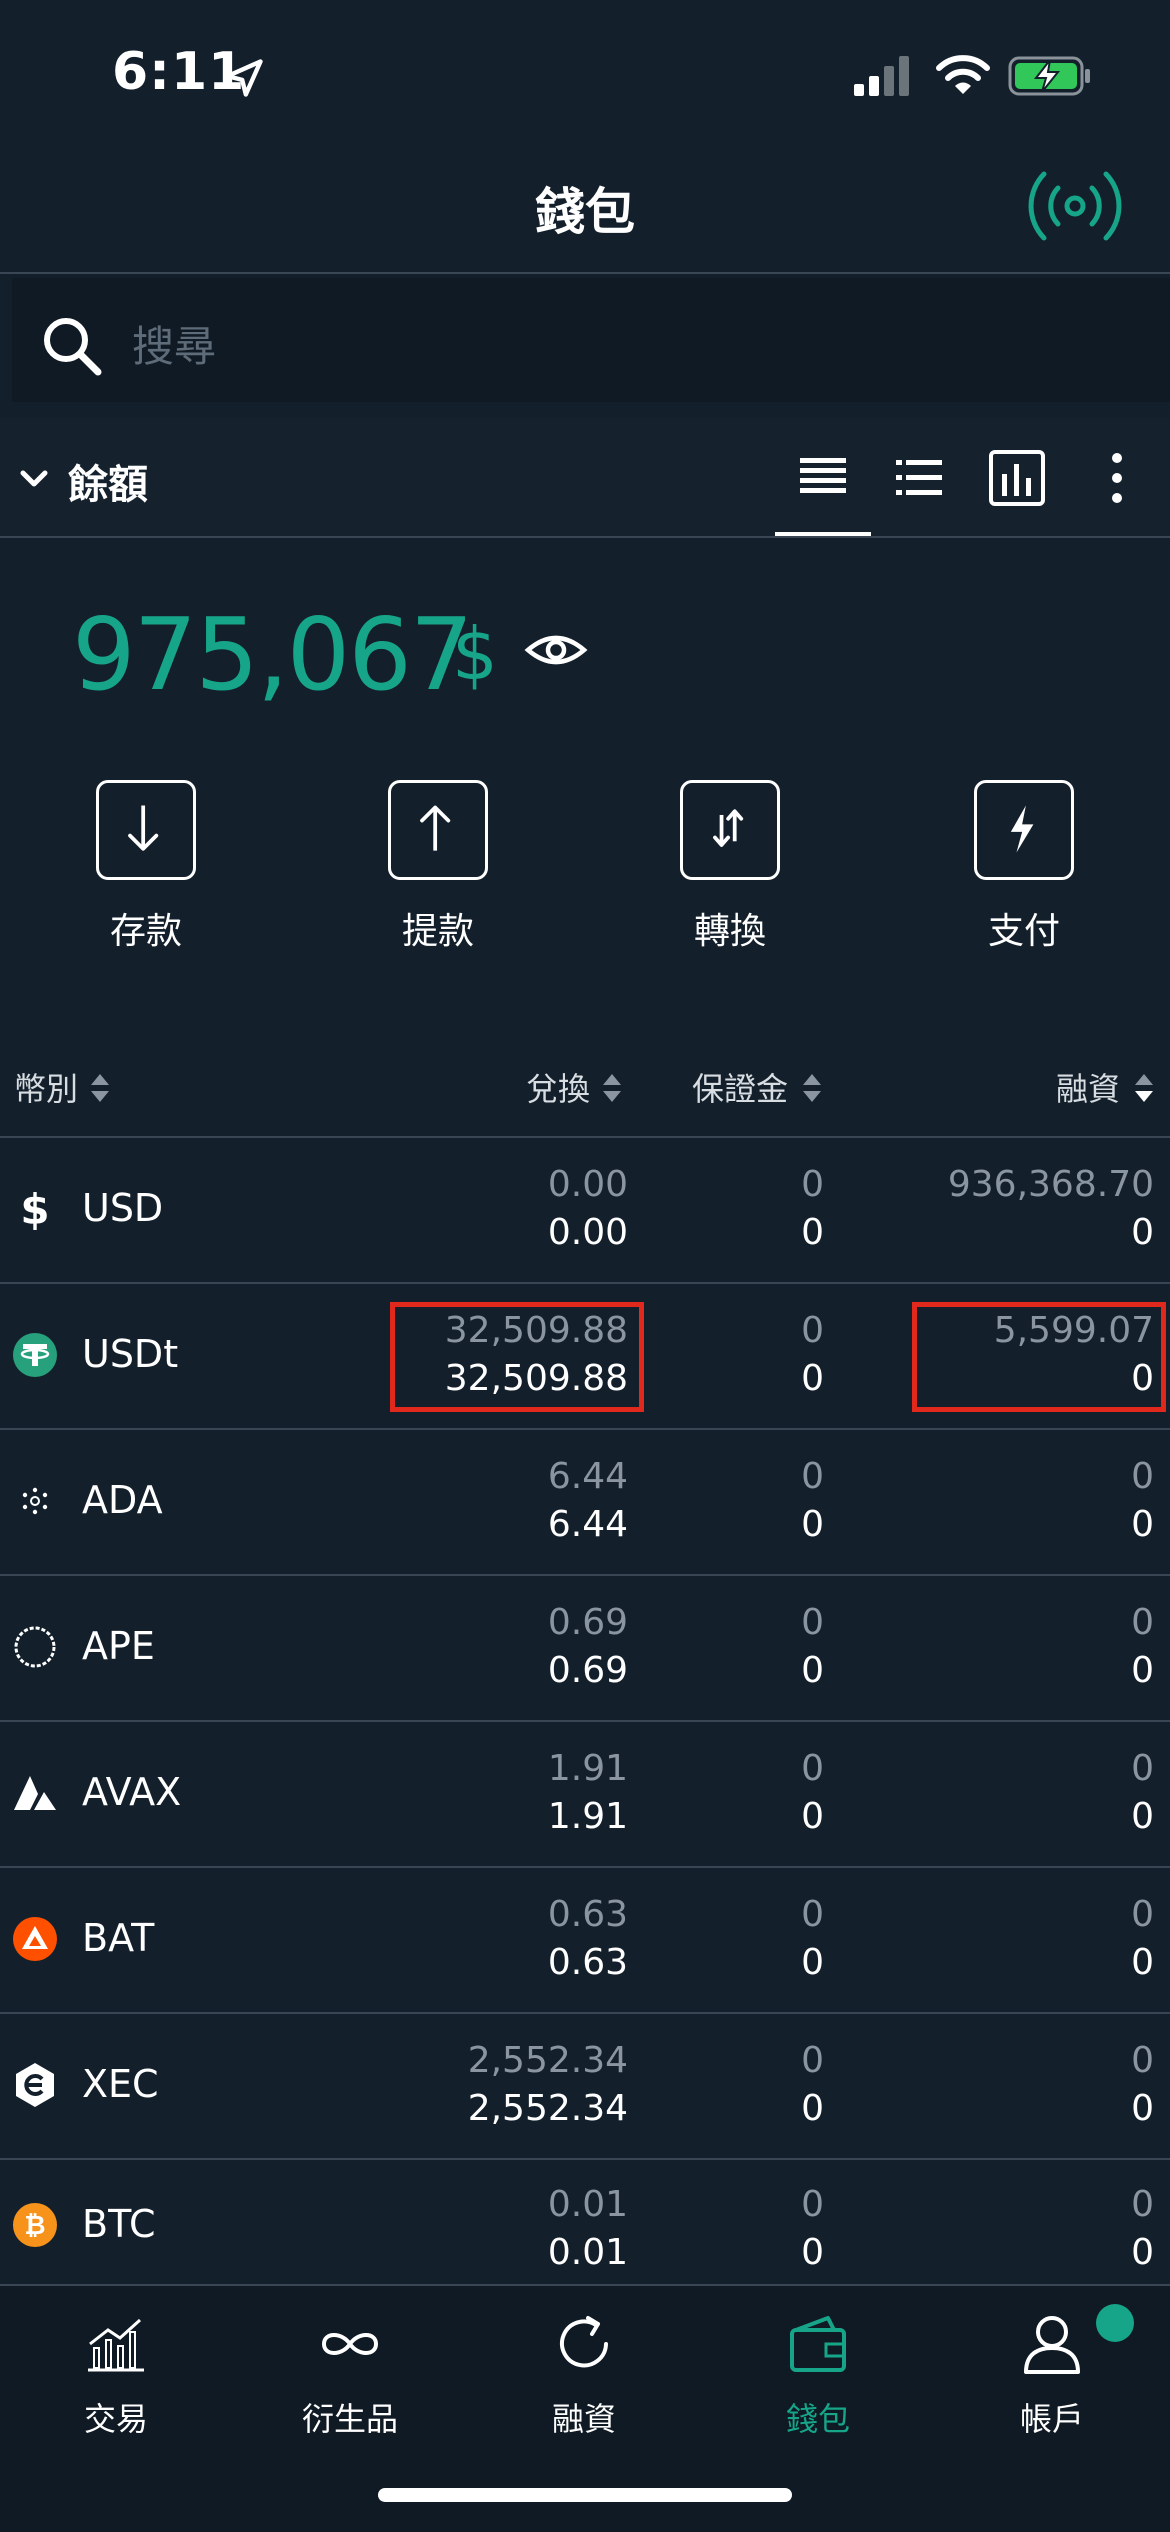  What do you see at coordinates (587, 1524) in the screenshot?
I see `conversion-total: 6.44` at bounding box center [587, 1524].